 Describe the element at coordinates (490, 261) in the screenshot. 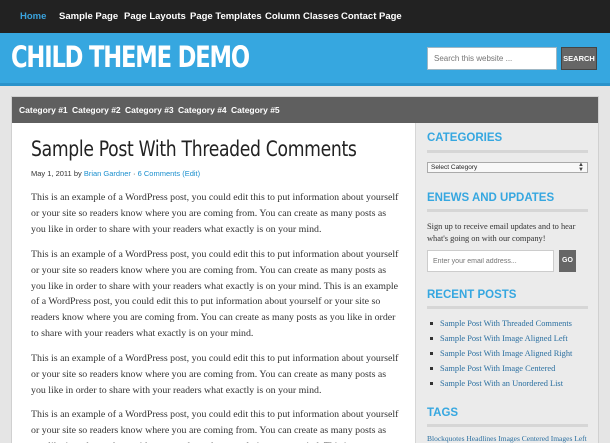

I see `email-field` at that location.